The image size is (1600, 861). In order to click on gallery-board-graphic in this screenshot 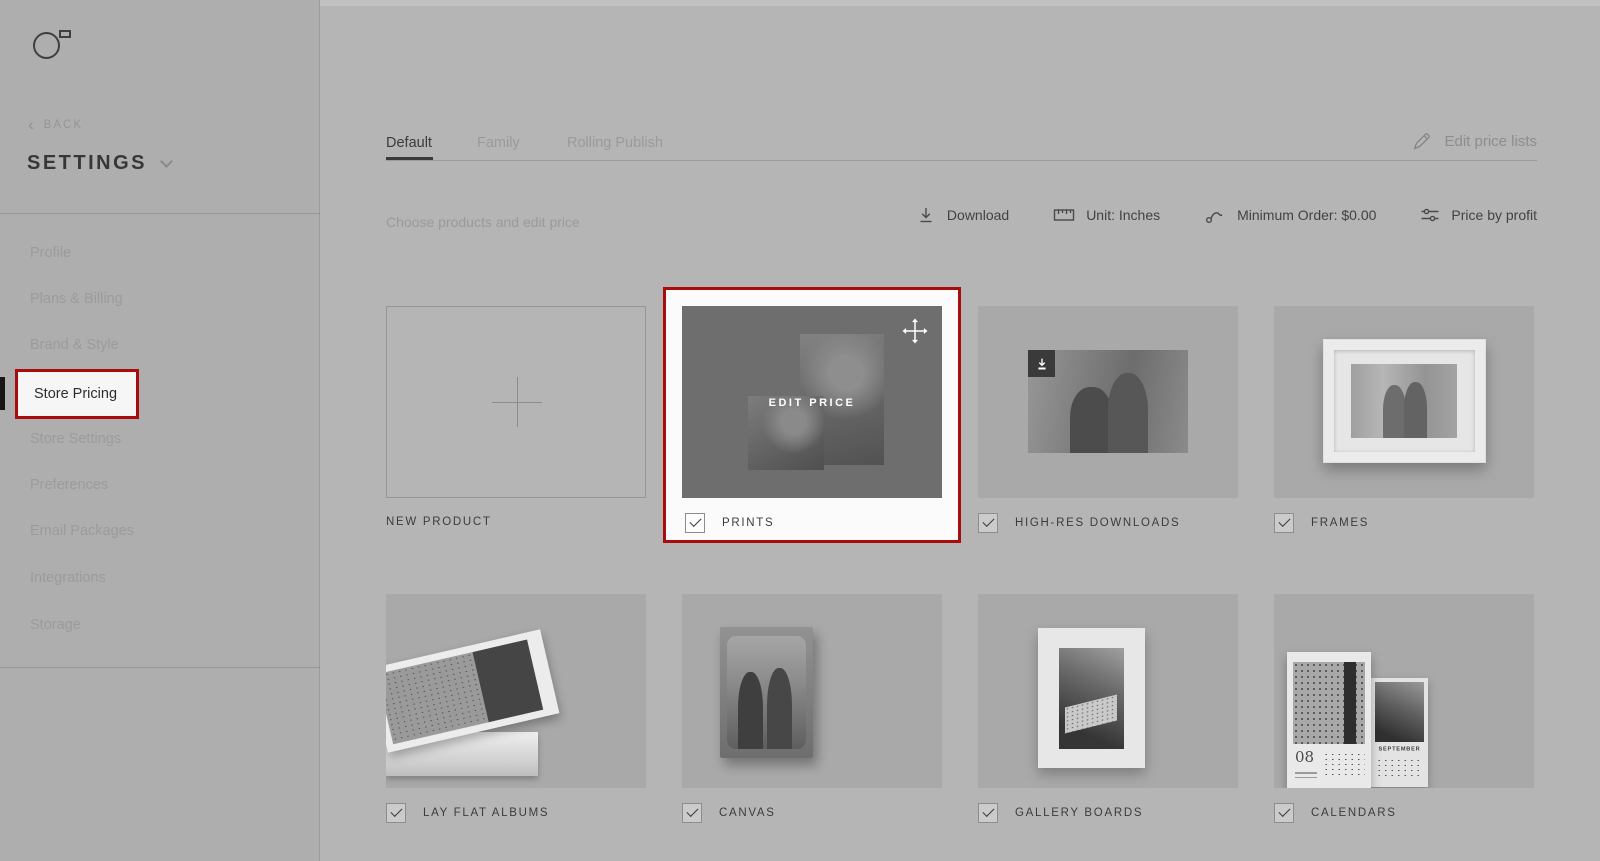, I will do `click(1091, 698)`.